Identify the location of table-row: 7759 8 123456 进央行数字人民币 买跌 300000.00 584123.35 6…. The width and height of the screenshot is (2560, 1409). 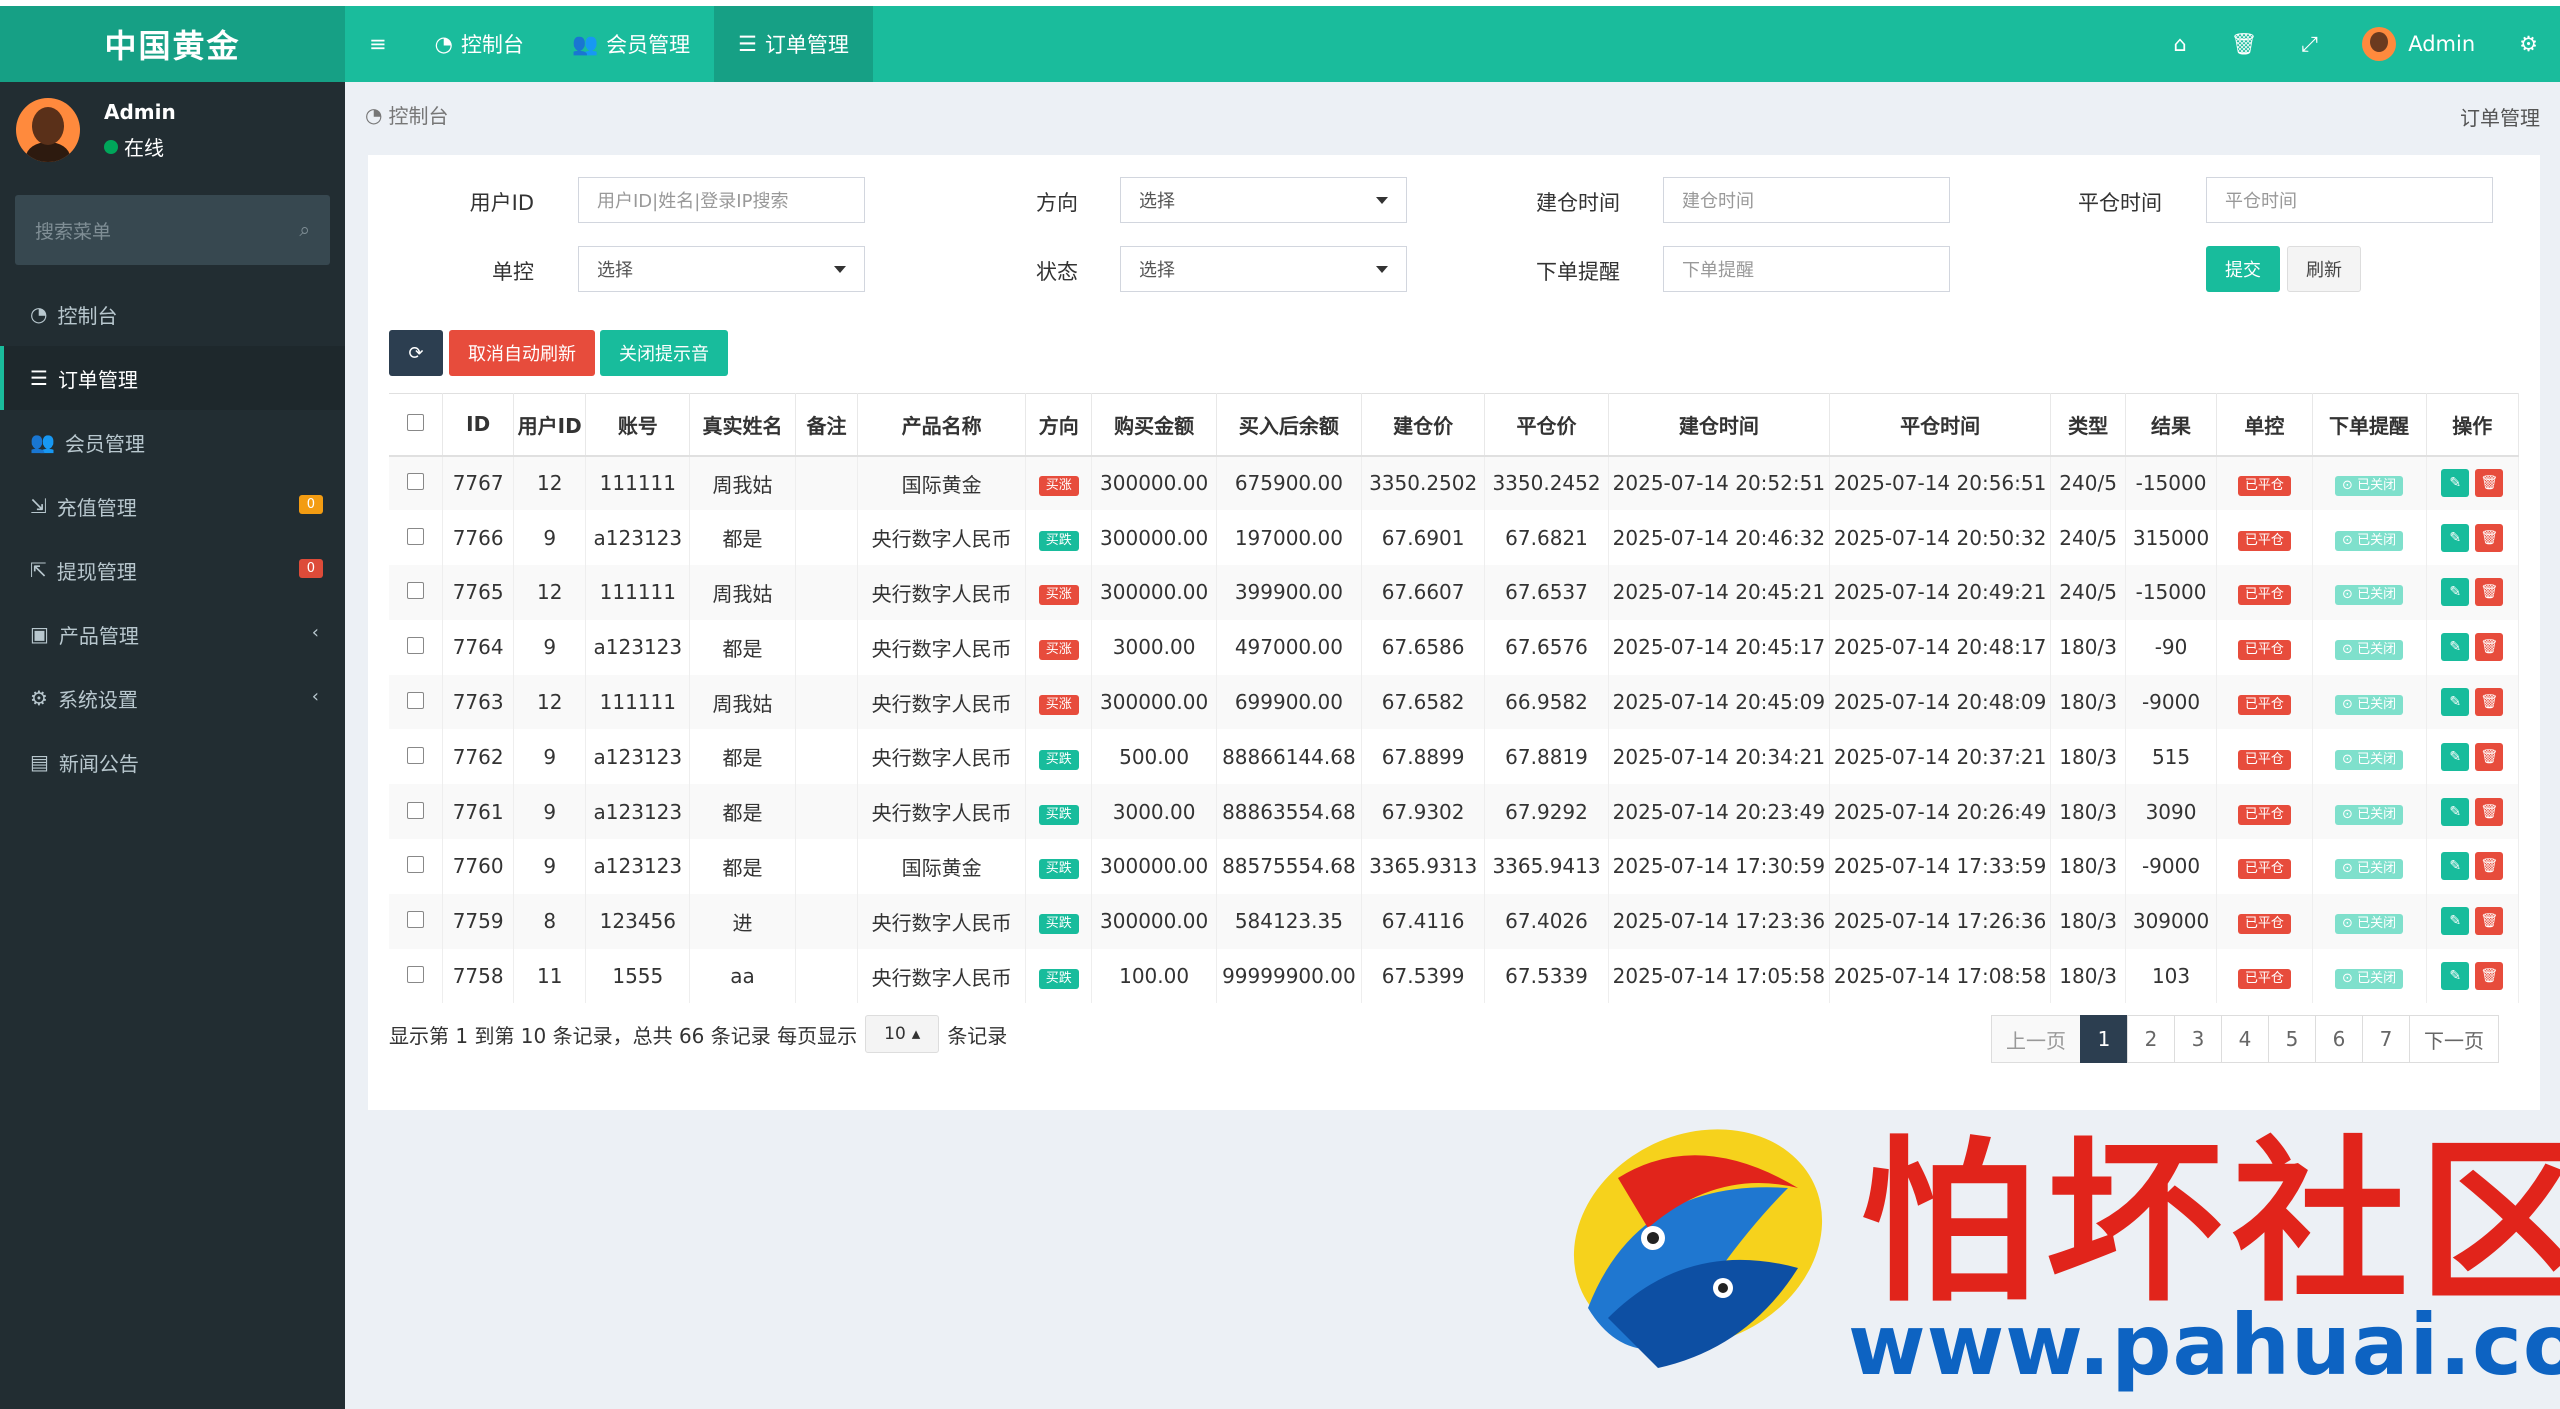
(1454, 921).